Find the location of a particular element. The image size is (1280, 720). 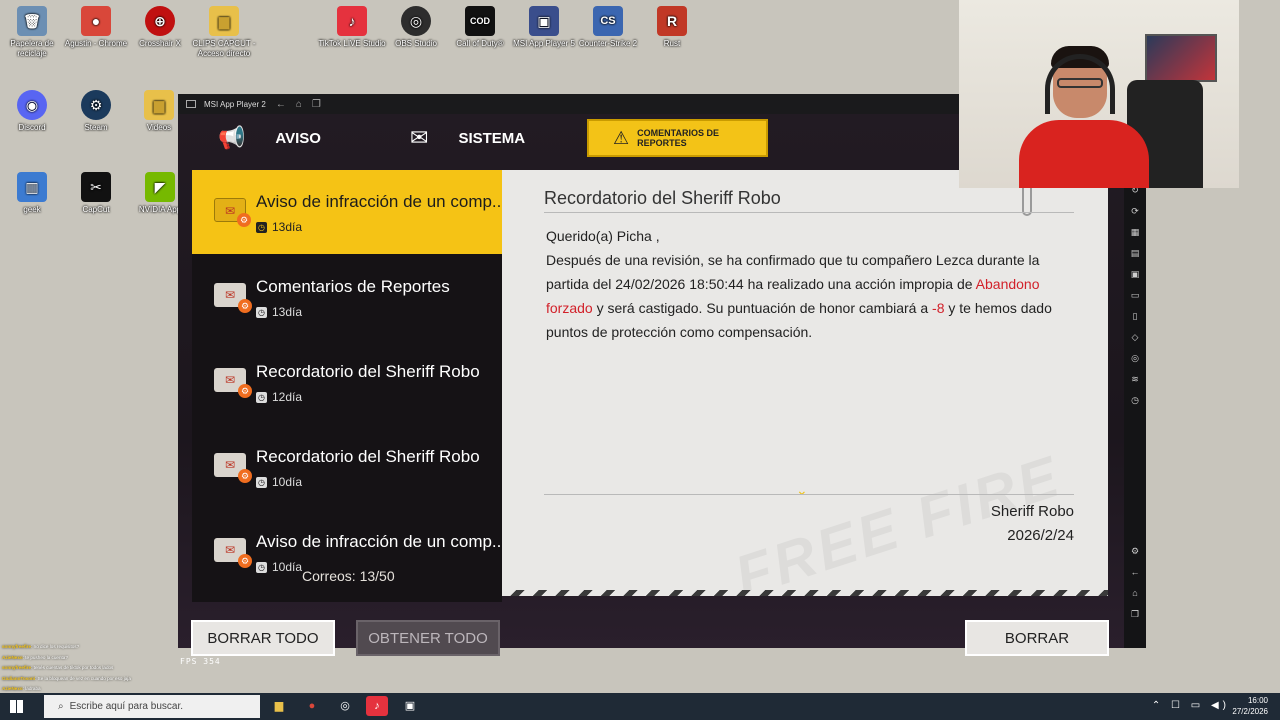

sync-icon: ⟳ is located at coordinates (1135, 211).